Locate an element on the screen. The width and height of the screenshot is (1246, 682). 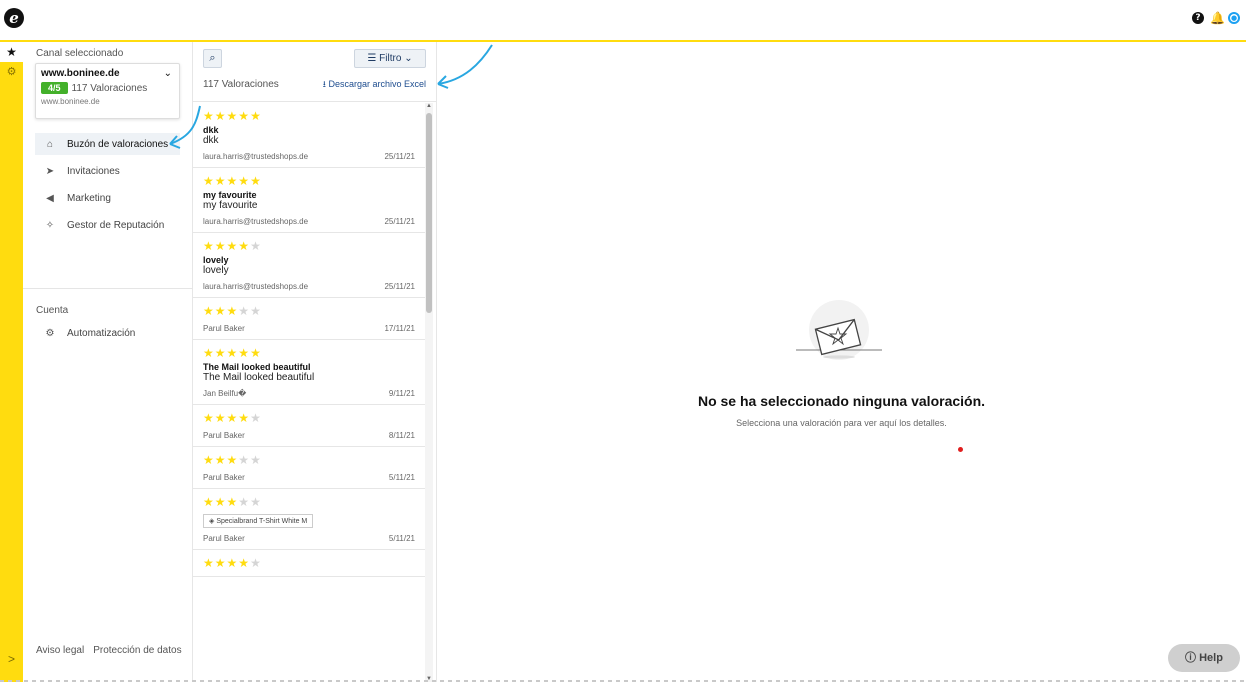
legal-link: Aviso legal is located at coordinates (60, 650).